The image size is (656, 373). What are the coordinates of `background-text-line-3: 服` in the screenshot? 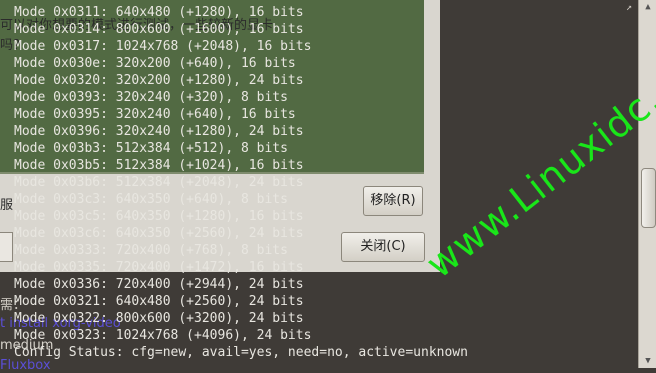 It's located at (7, 205).